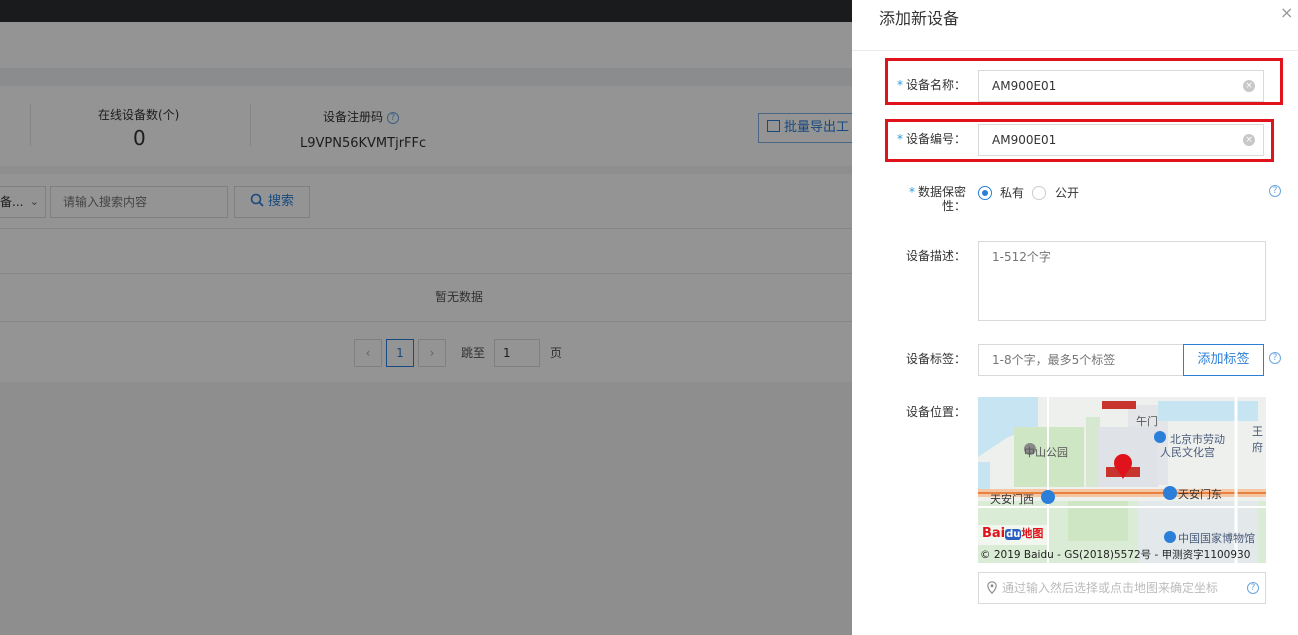 This screenshot has width=1298, height=635. Describe the element at coordinates (1223, 360) in the screenshot. I see `add-tag-button: 添加标签` at that location.